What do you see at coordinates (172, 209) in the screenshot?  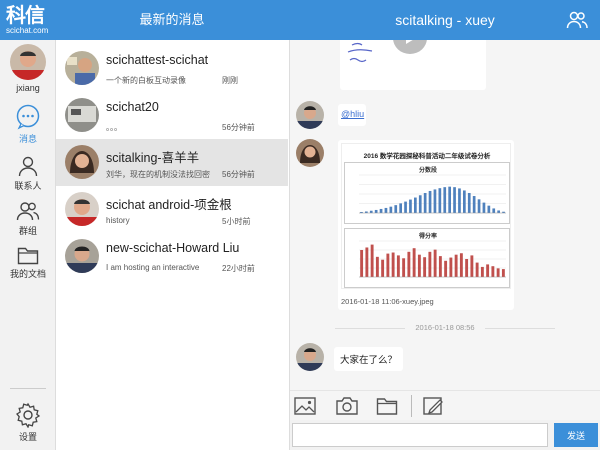 I see `conversation-item: scichat android-项金根 history 5小时前` at bounding box center [172, 209].